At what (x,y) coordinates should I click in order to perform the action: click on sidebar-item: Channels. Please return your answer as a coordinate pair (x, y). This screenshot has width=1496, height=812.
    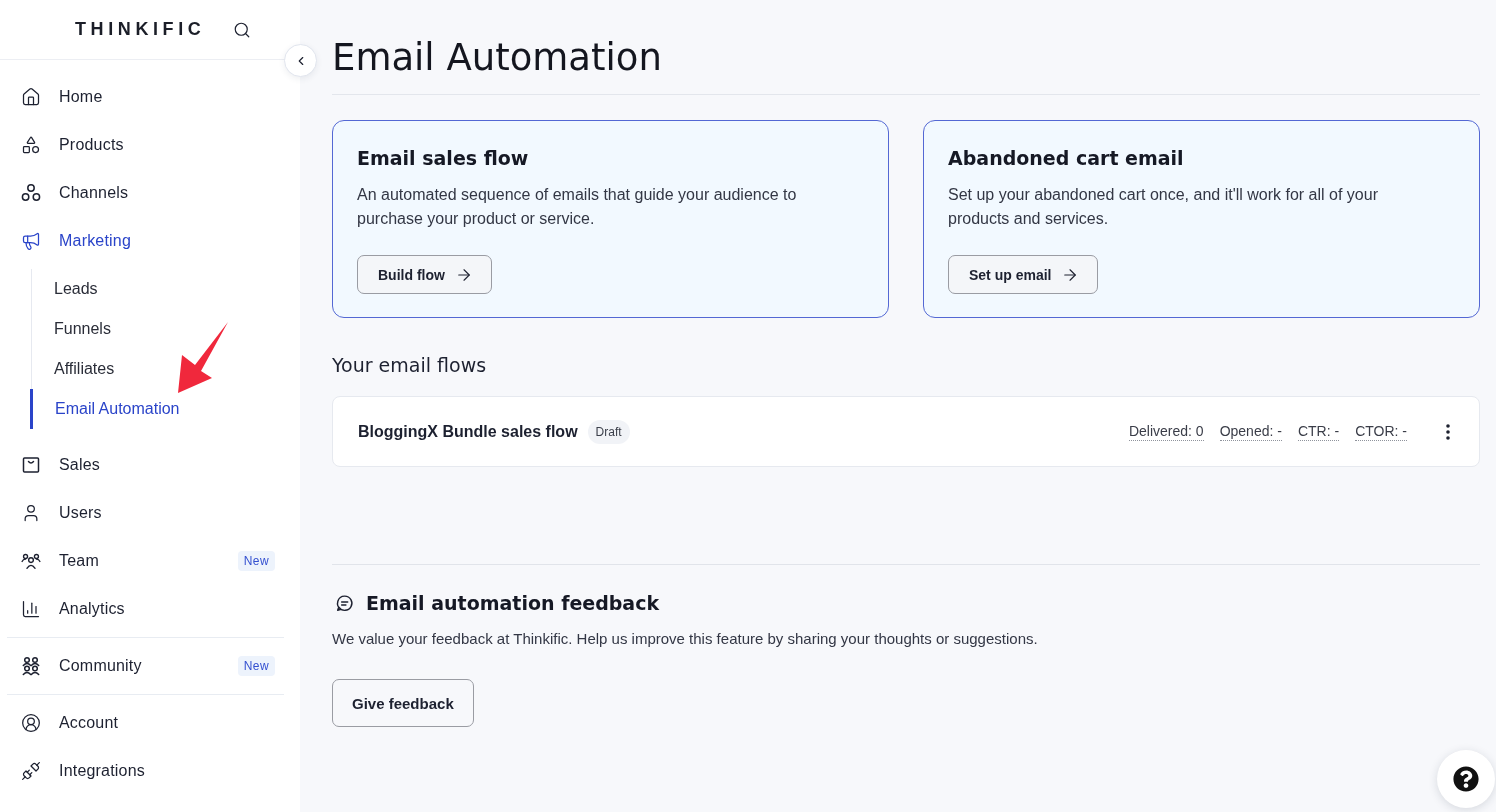
    Looking at the image, I should click on (145, 193).